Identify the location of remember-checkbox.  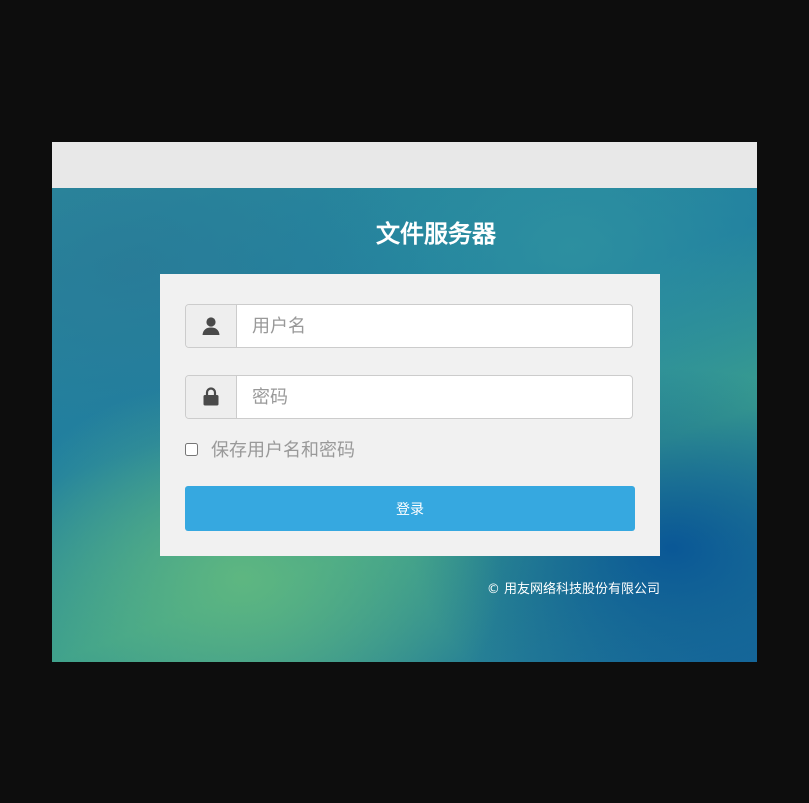
(191, 449).